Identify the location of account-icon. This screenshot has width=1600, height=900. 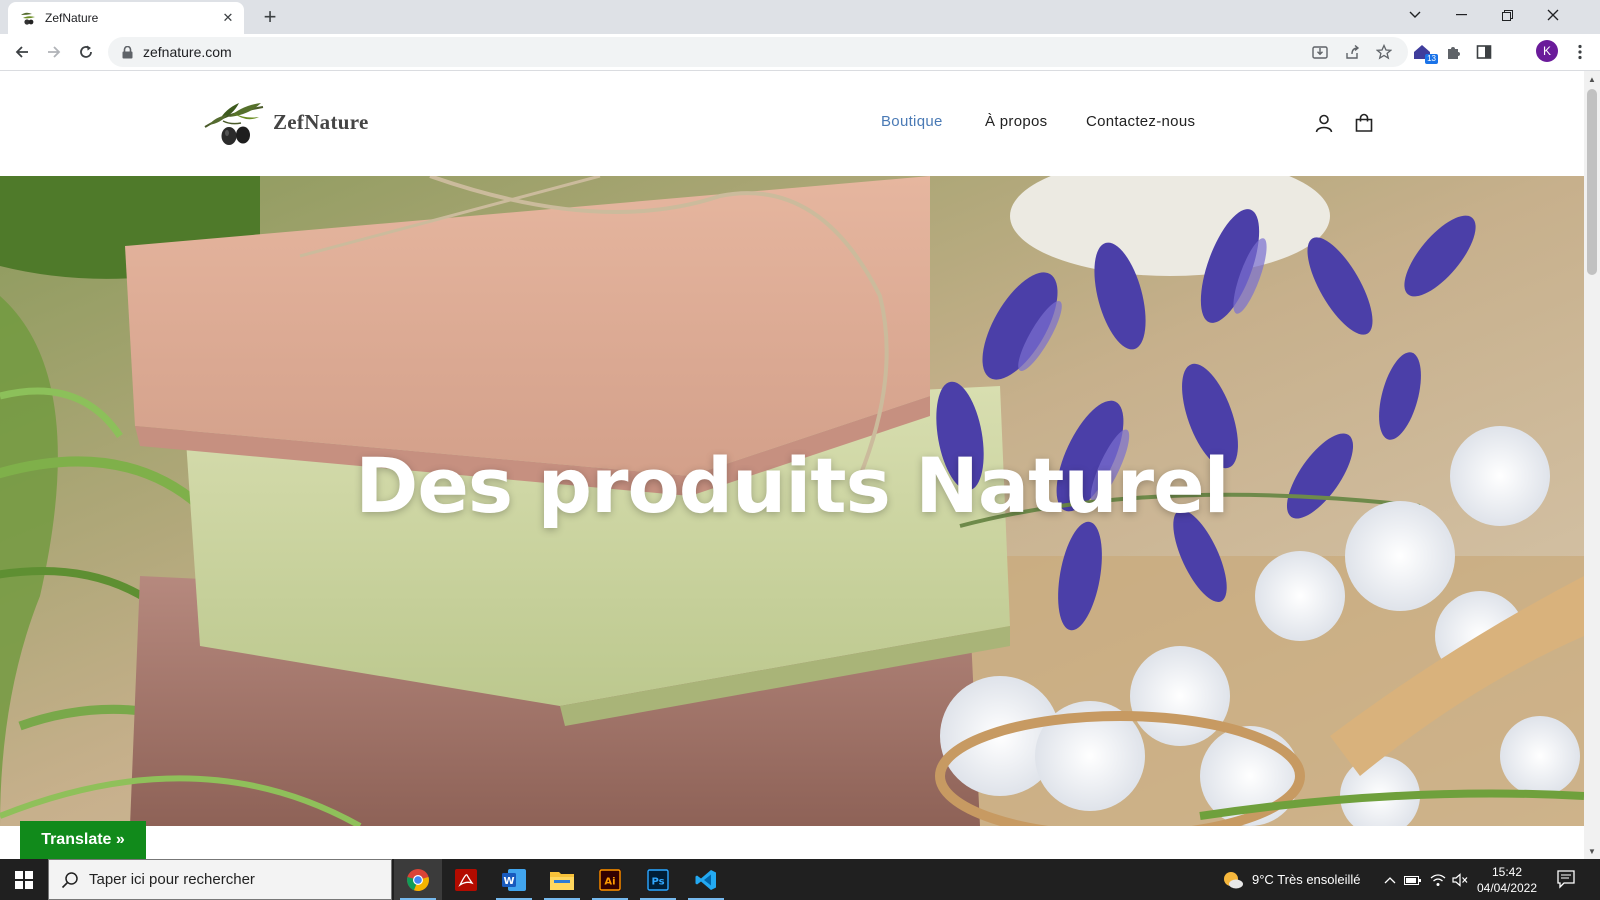
(1324, 123).